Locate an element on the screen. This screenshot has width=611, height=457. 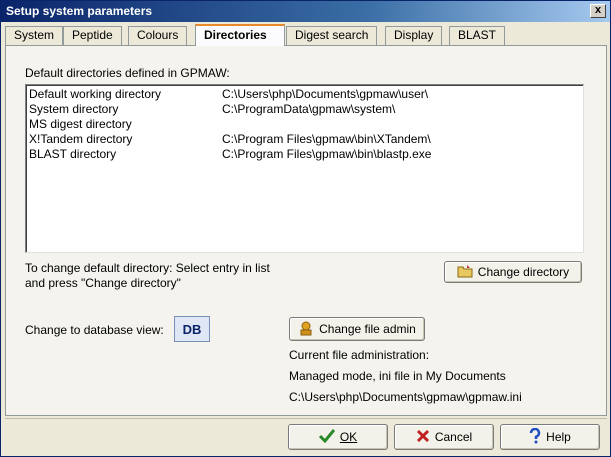
directory-path: C:\ProgramData\gpmaw\system\ is located at coordinates (309, 109).